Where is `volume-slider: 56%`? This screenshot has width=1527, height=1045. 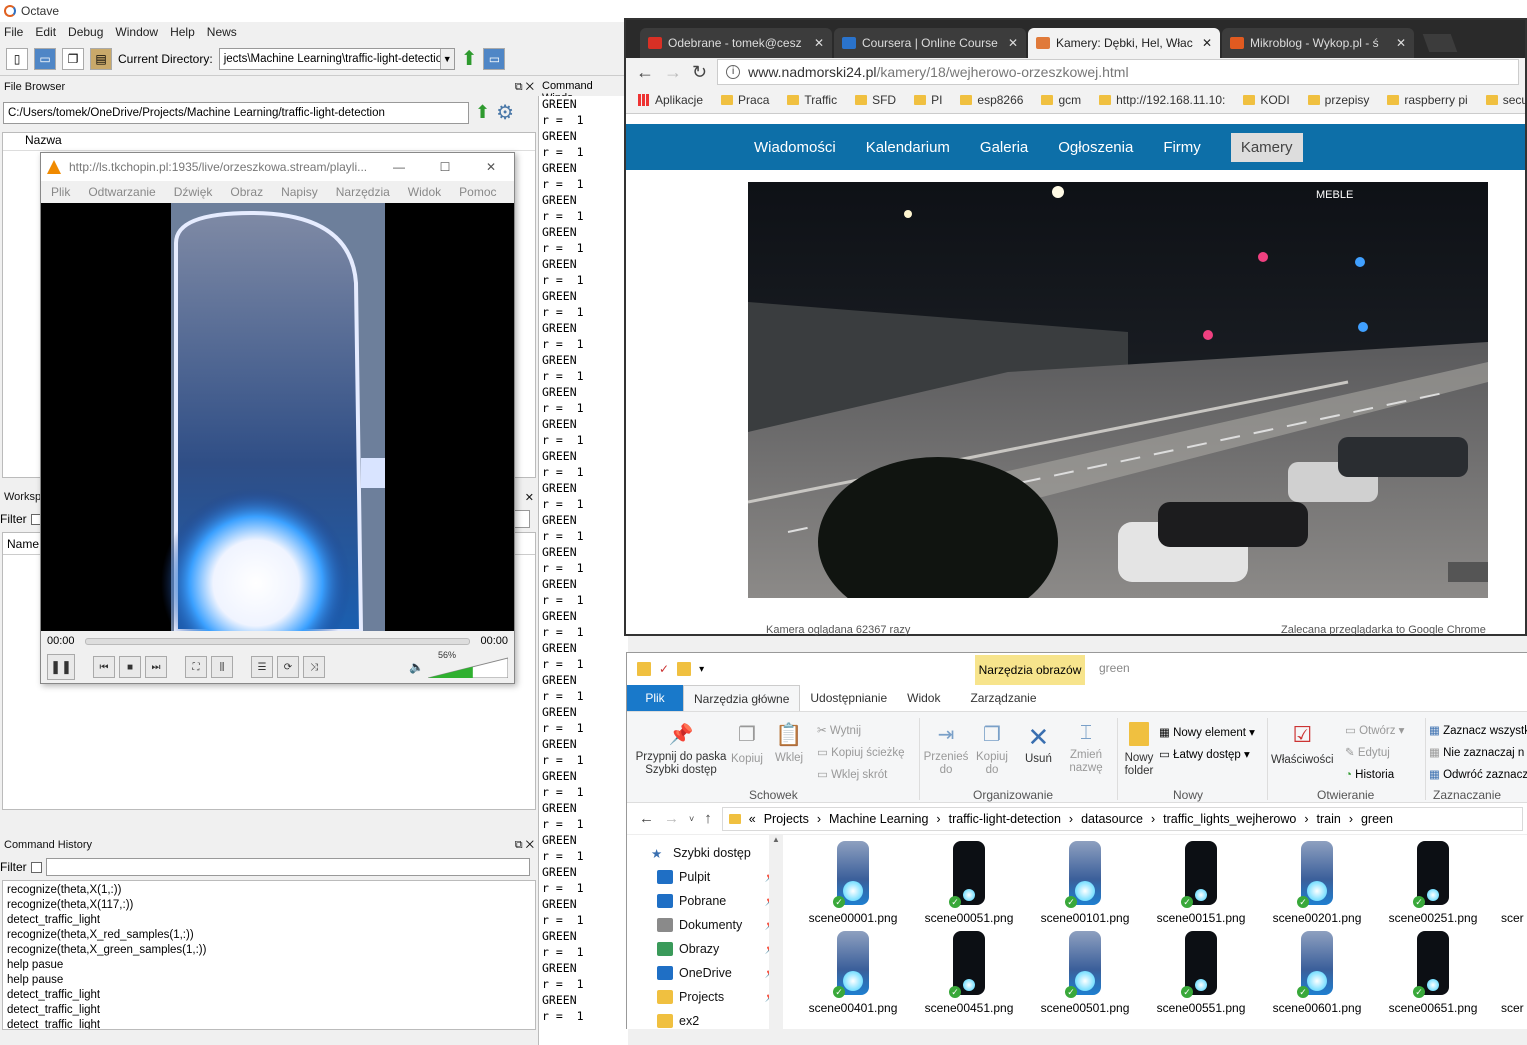
volume-slider: 56% is located at coordinates (468, 664).